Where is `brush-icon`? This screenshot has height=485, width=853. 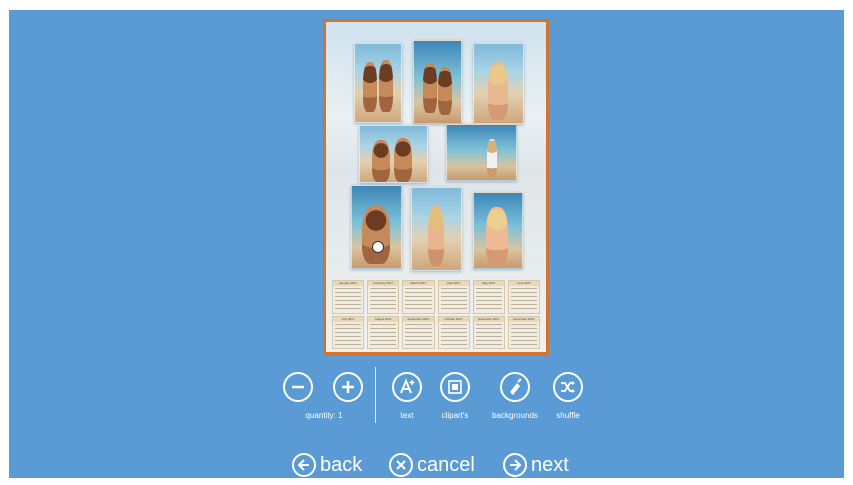 brush-icon is located at coordinates (516, 386).